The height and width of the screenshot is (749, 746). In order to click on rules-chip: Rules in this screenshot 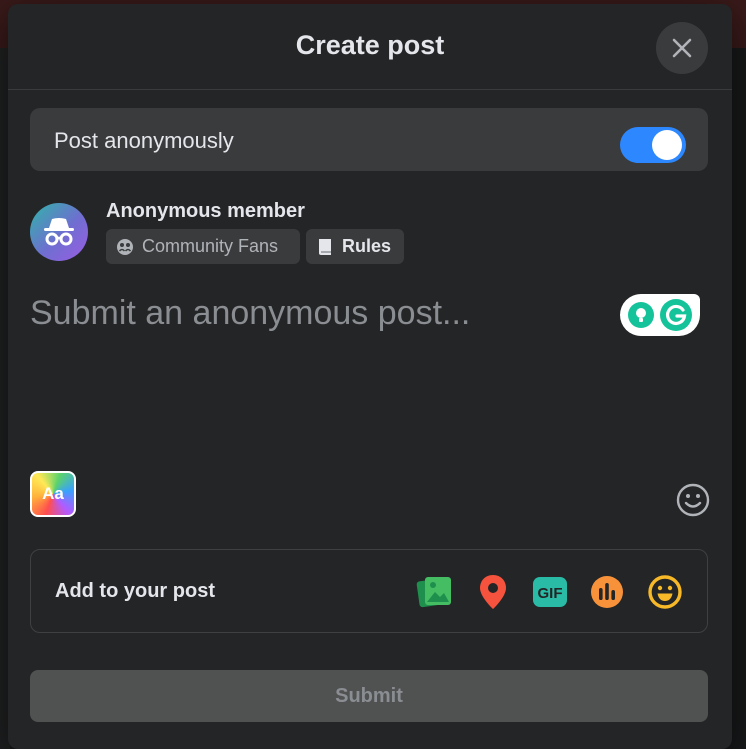, I will do `click(355, 246)`.